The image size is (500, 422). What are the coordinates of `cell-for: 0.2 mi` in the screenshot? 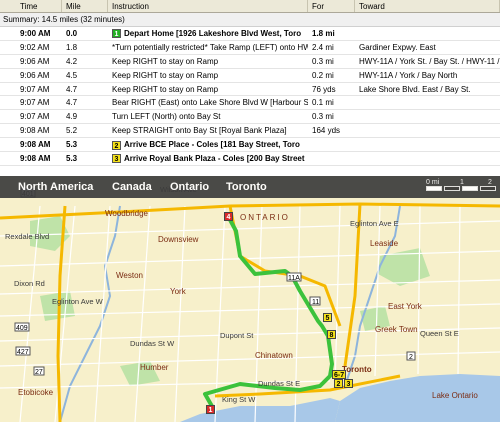 It's located at (331, 75).